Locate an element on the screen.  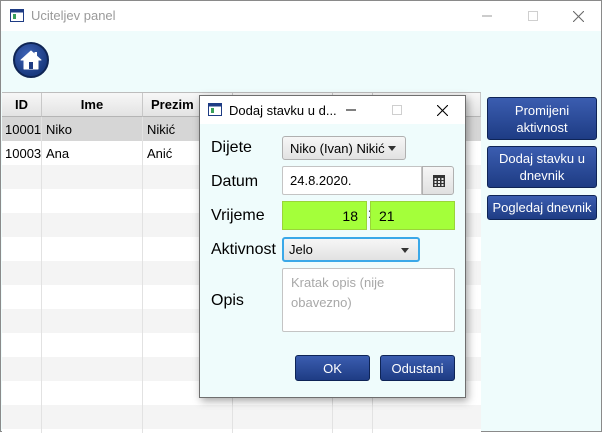
cell-id: 10003 is located at coordinates (22, 153).